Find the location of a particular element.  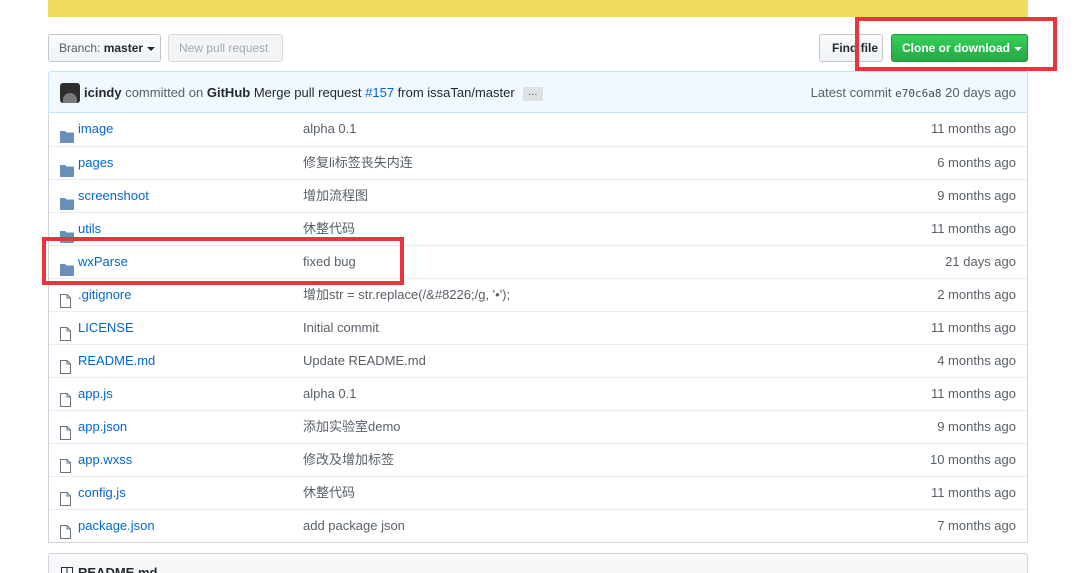

commit-message-link: 修改及增加标签 is located at coordinates (348, 460).